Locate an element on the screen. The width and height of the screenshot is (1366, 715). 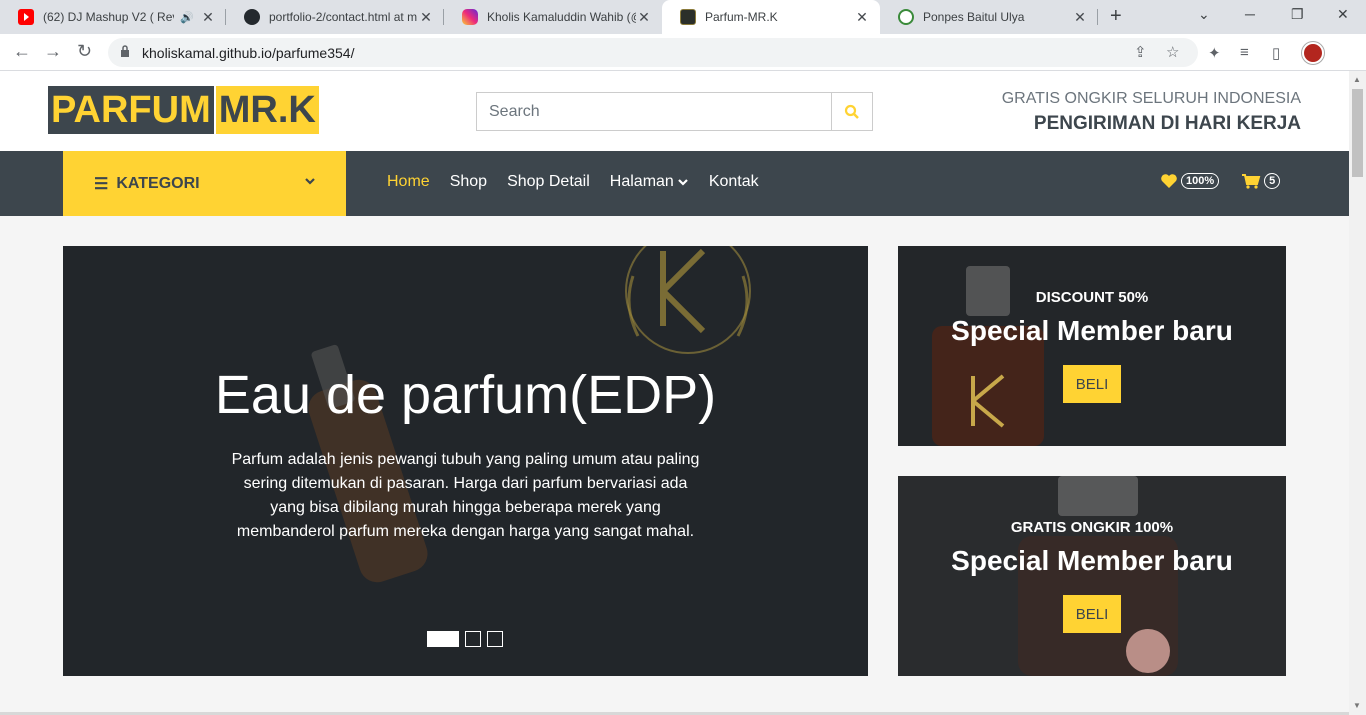
speaker-icon: 🔊 is located at coordinates (187, 17).